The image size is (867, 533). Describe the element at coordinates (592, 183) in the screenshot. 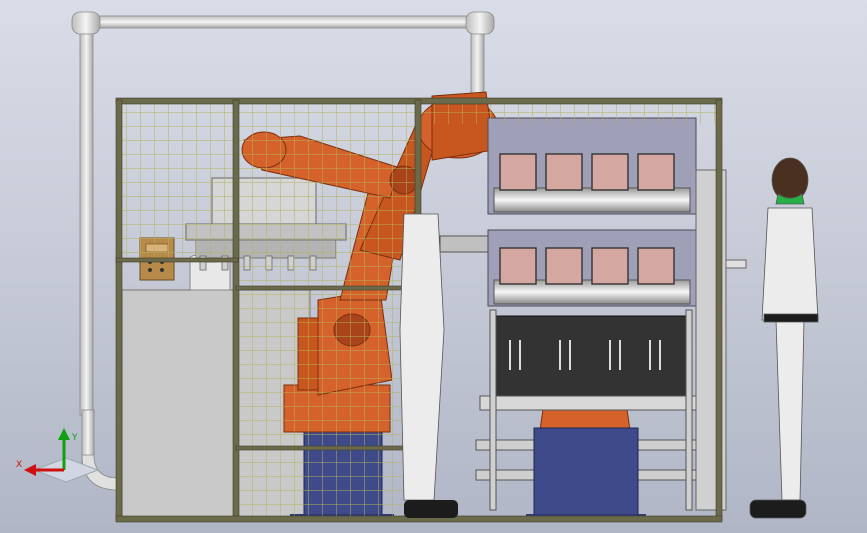

I see `tray-row-upper` at that location.